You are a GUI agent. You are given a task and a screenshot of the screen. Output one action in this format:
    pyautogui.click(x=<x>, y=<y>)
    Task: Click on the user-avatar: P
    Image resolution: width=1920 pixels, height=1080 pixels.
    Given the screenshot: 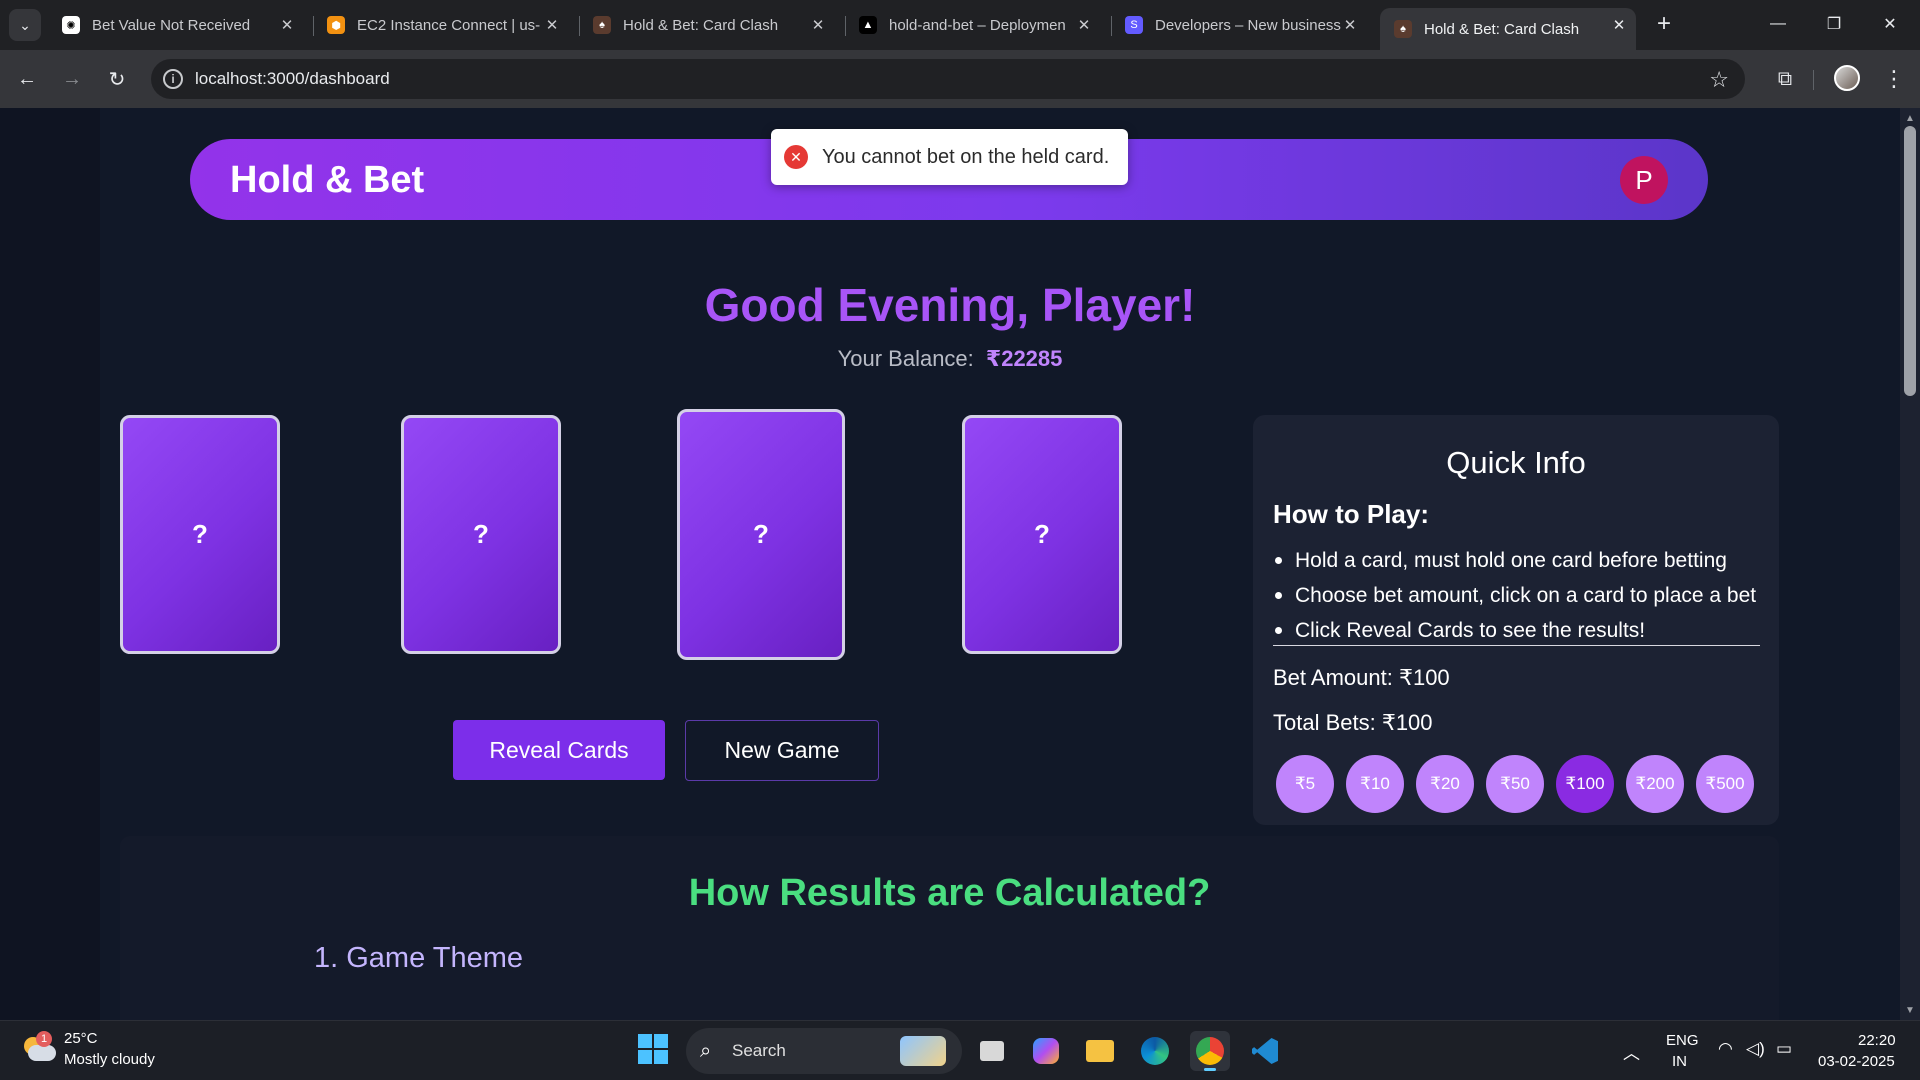 What is the action you would take?
    pyautogui.click(x=1644, y=180)
    